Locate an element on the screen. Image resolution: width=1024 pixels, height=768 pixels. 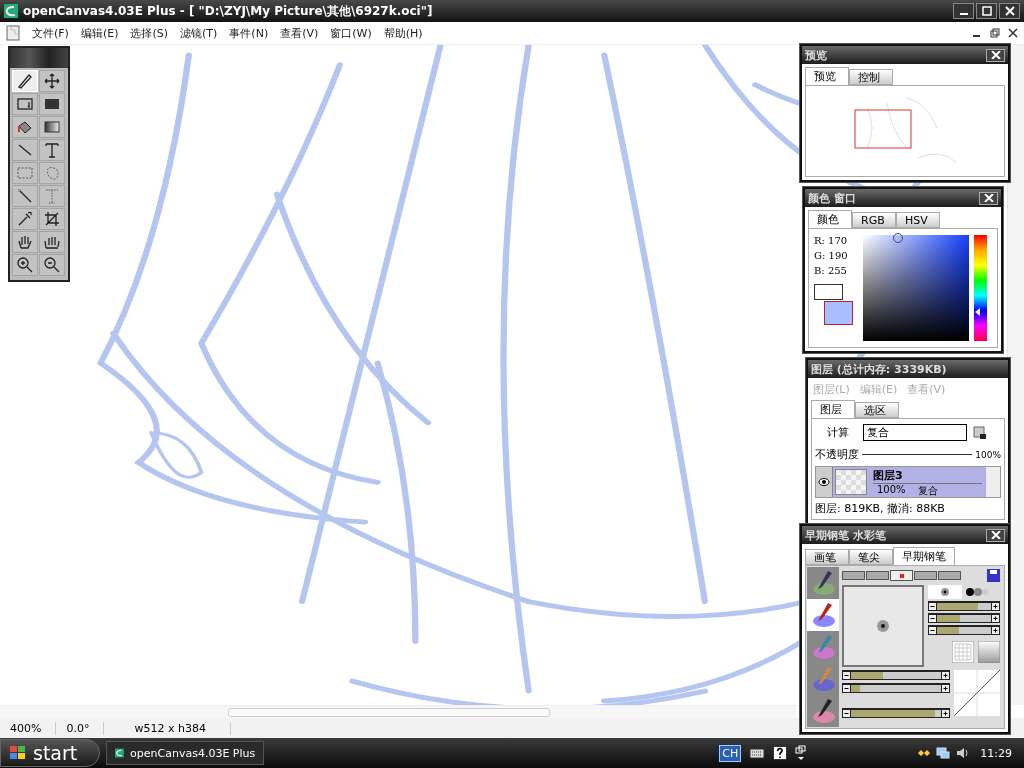
scroll-thumb is located at coordinates (389, 712).